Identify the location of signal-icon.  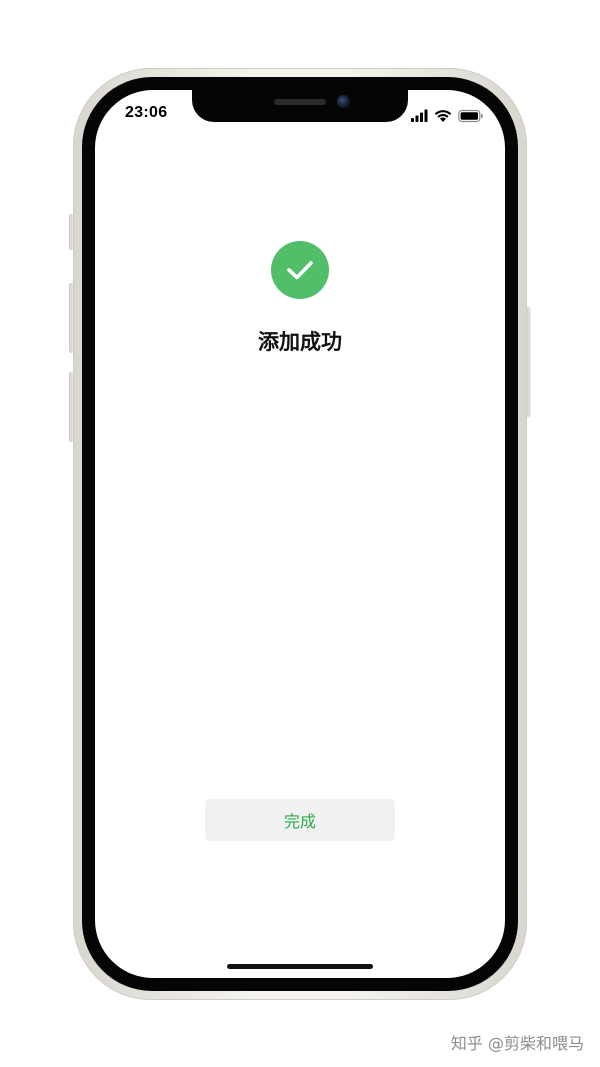
(420, 115).